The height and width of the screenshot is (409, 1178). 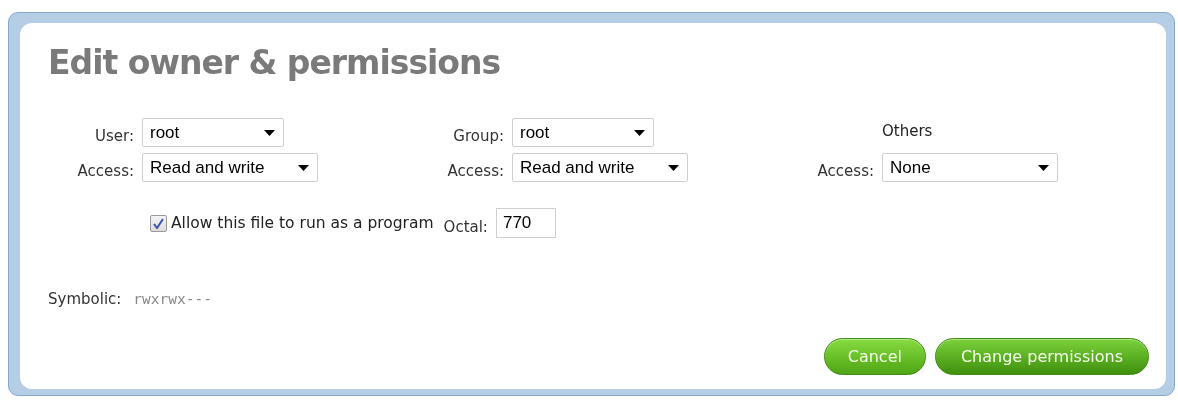 I want to click on owner-label: Group:, so click(x=478, y=137).